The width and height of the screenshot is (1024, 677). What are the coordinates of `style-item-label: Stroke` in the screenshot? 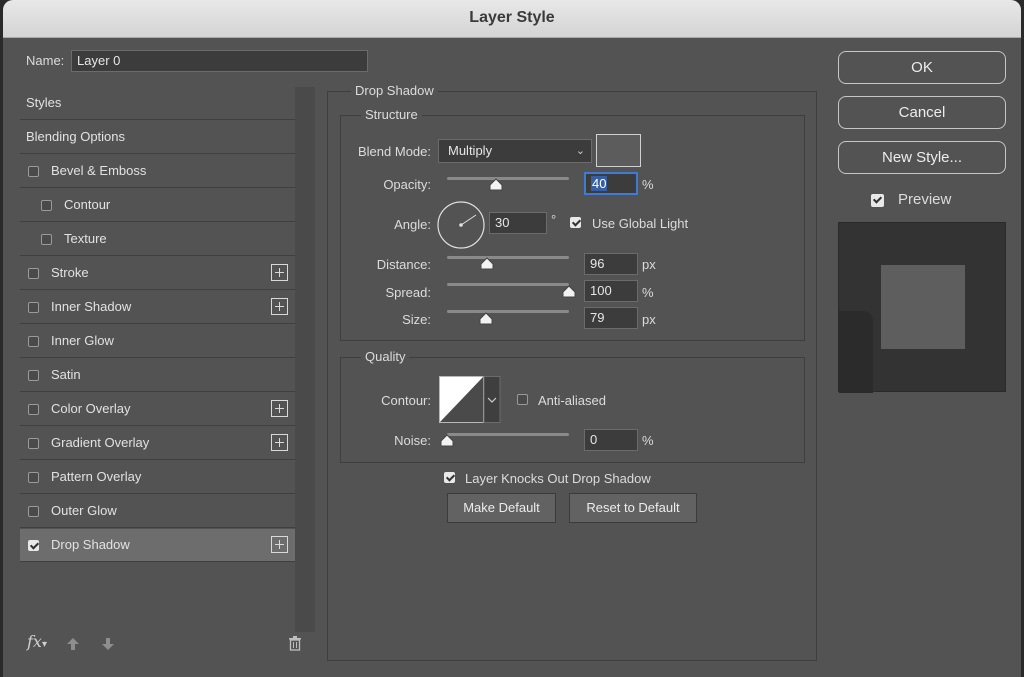 It's located at (70, 272).